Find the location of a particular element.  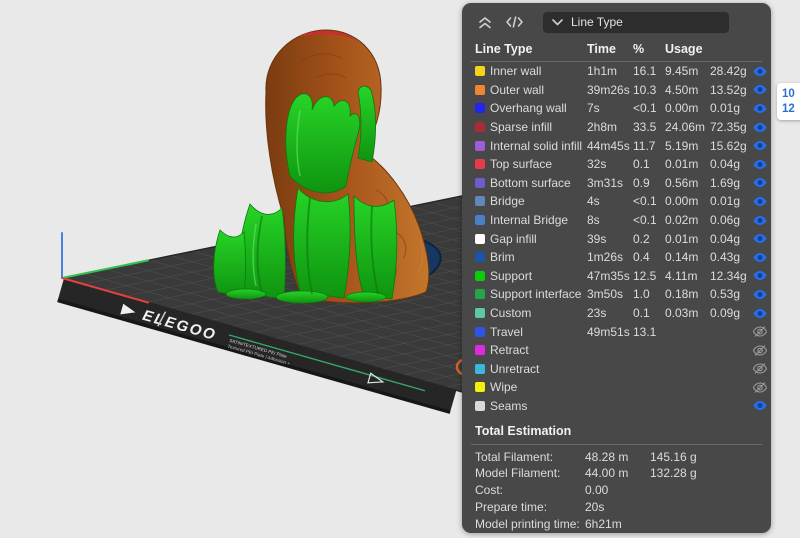

line-type-row: Inner wall 1h1m 16.1 9.45m 28.42g is located at coordinates (616, 71).